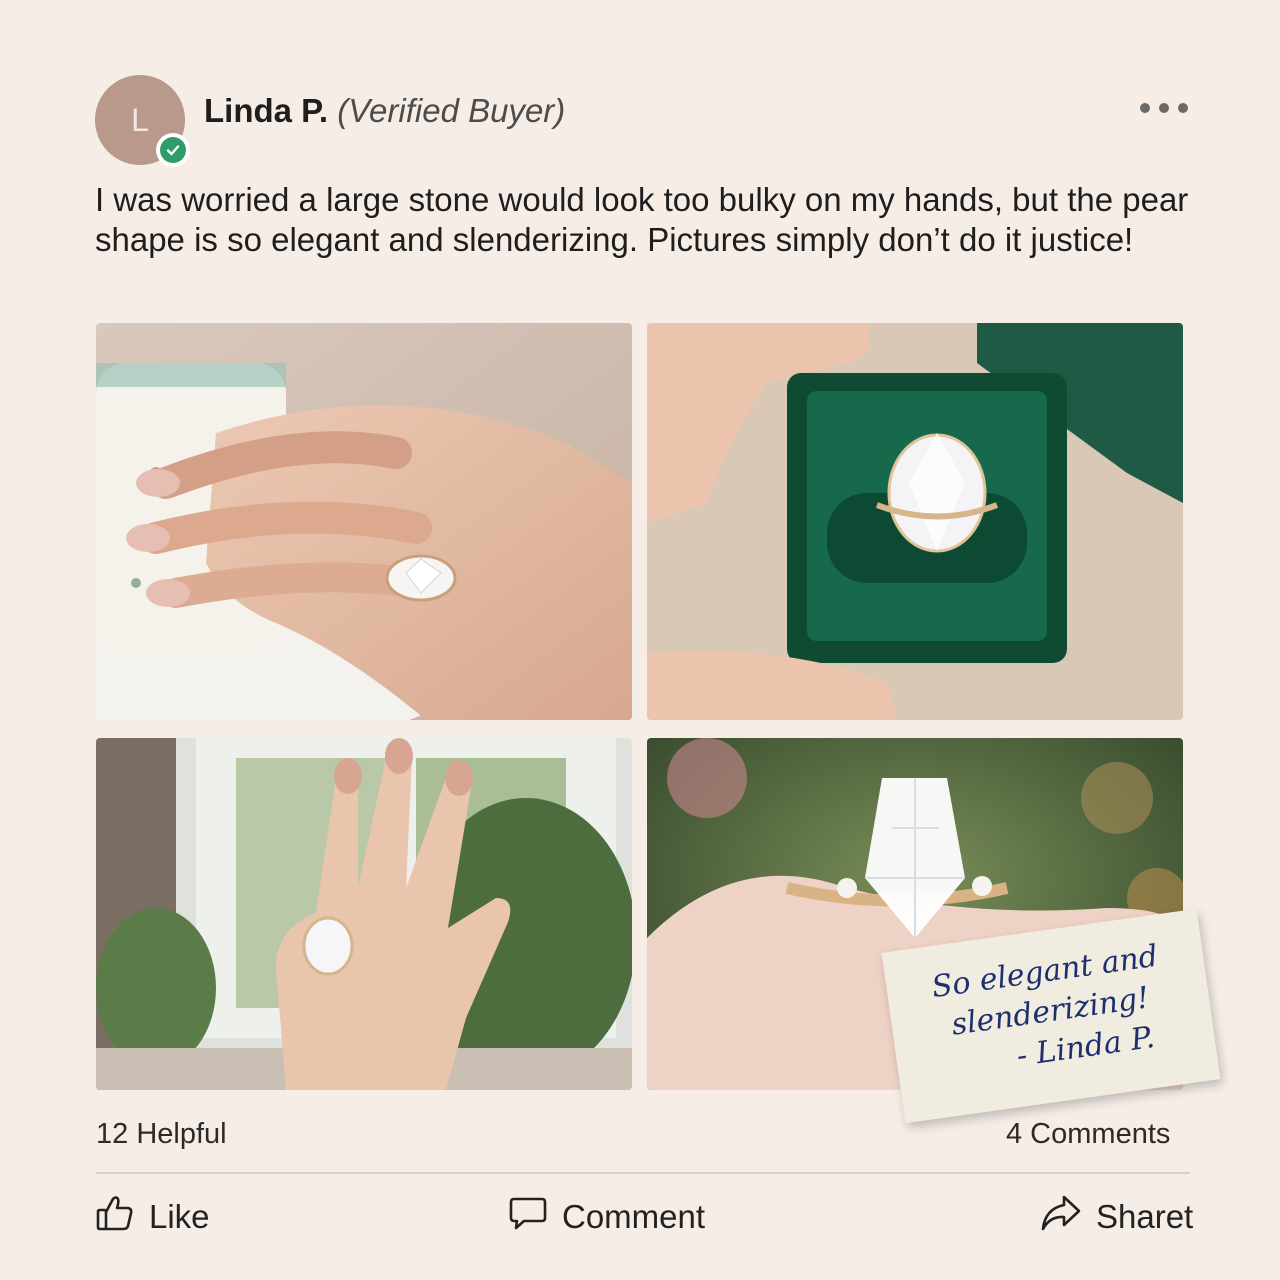  Describe the element at coordinates (451, 110) in the screenshot. I see `verified-buyer-tag: (Verified Buyer)` at that location.